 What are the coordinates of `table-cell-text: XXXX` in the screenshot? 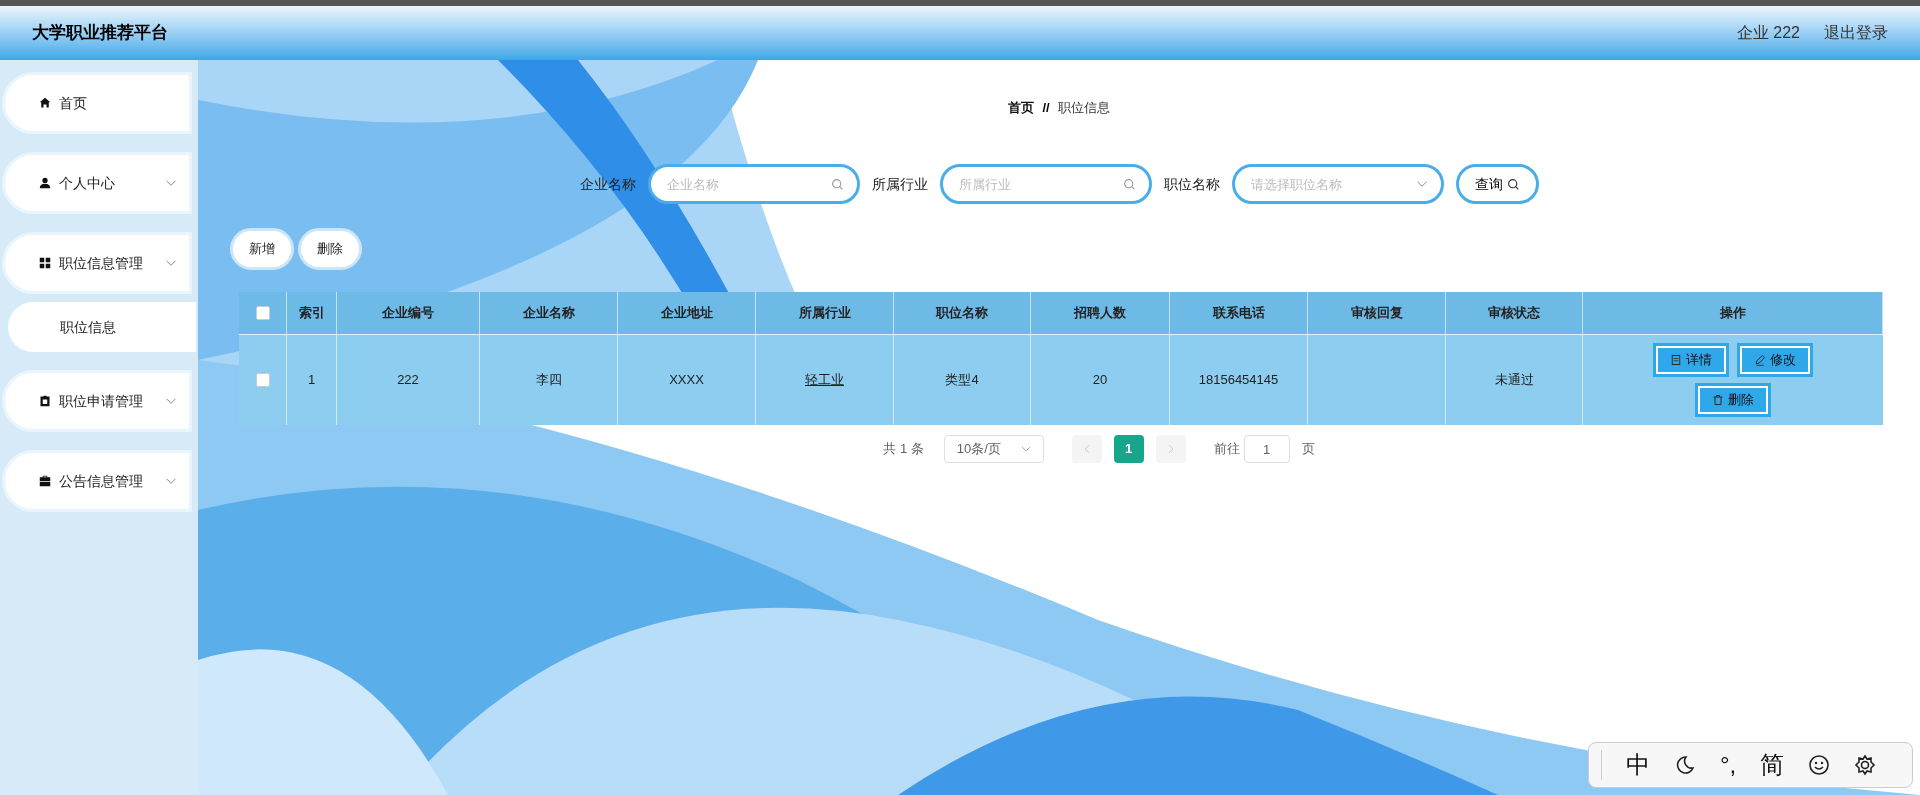 It's located at (686, 380).